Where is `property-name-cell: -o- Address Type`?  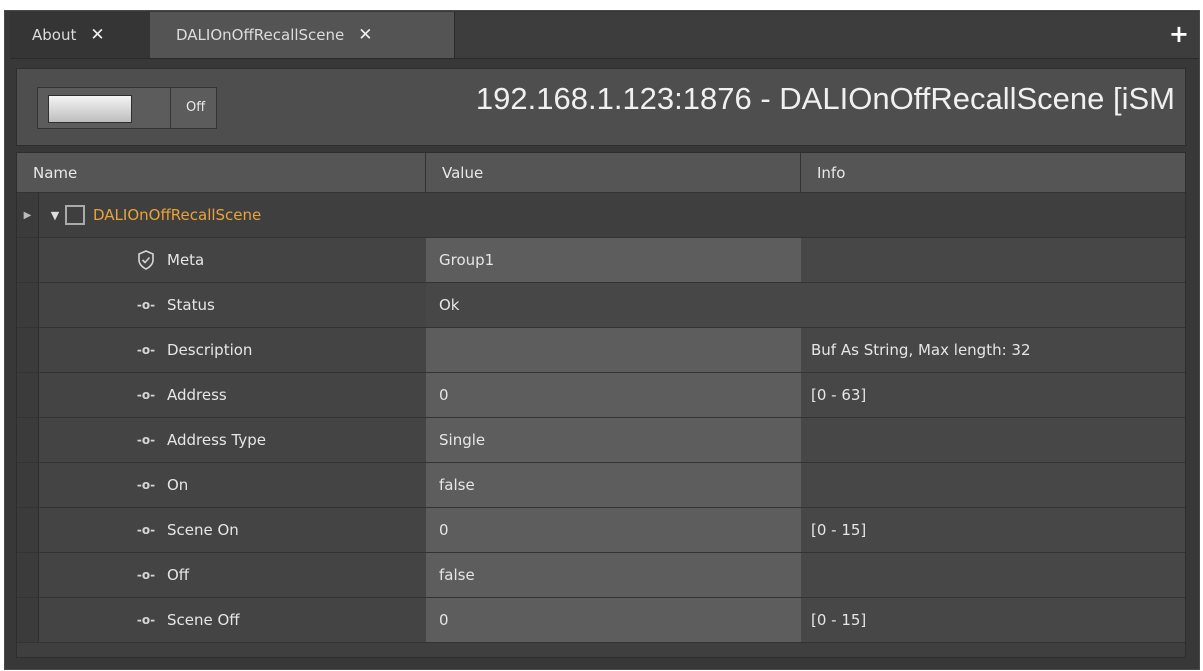
property-name-cell: -o- Address Type is located at coordinates (232, 440).